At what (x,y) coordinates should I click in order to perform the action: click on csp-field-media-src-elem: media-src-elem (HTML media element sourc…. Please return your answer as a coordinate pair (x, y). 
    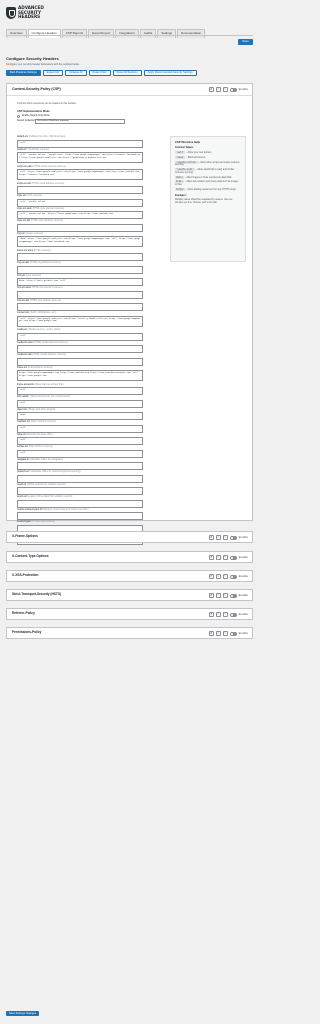
    Looking at the image, I should click on (80, 347).